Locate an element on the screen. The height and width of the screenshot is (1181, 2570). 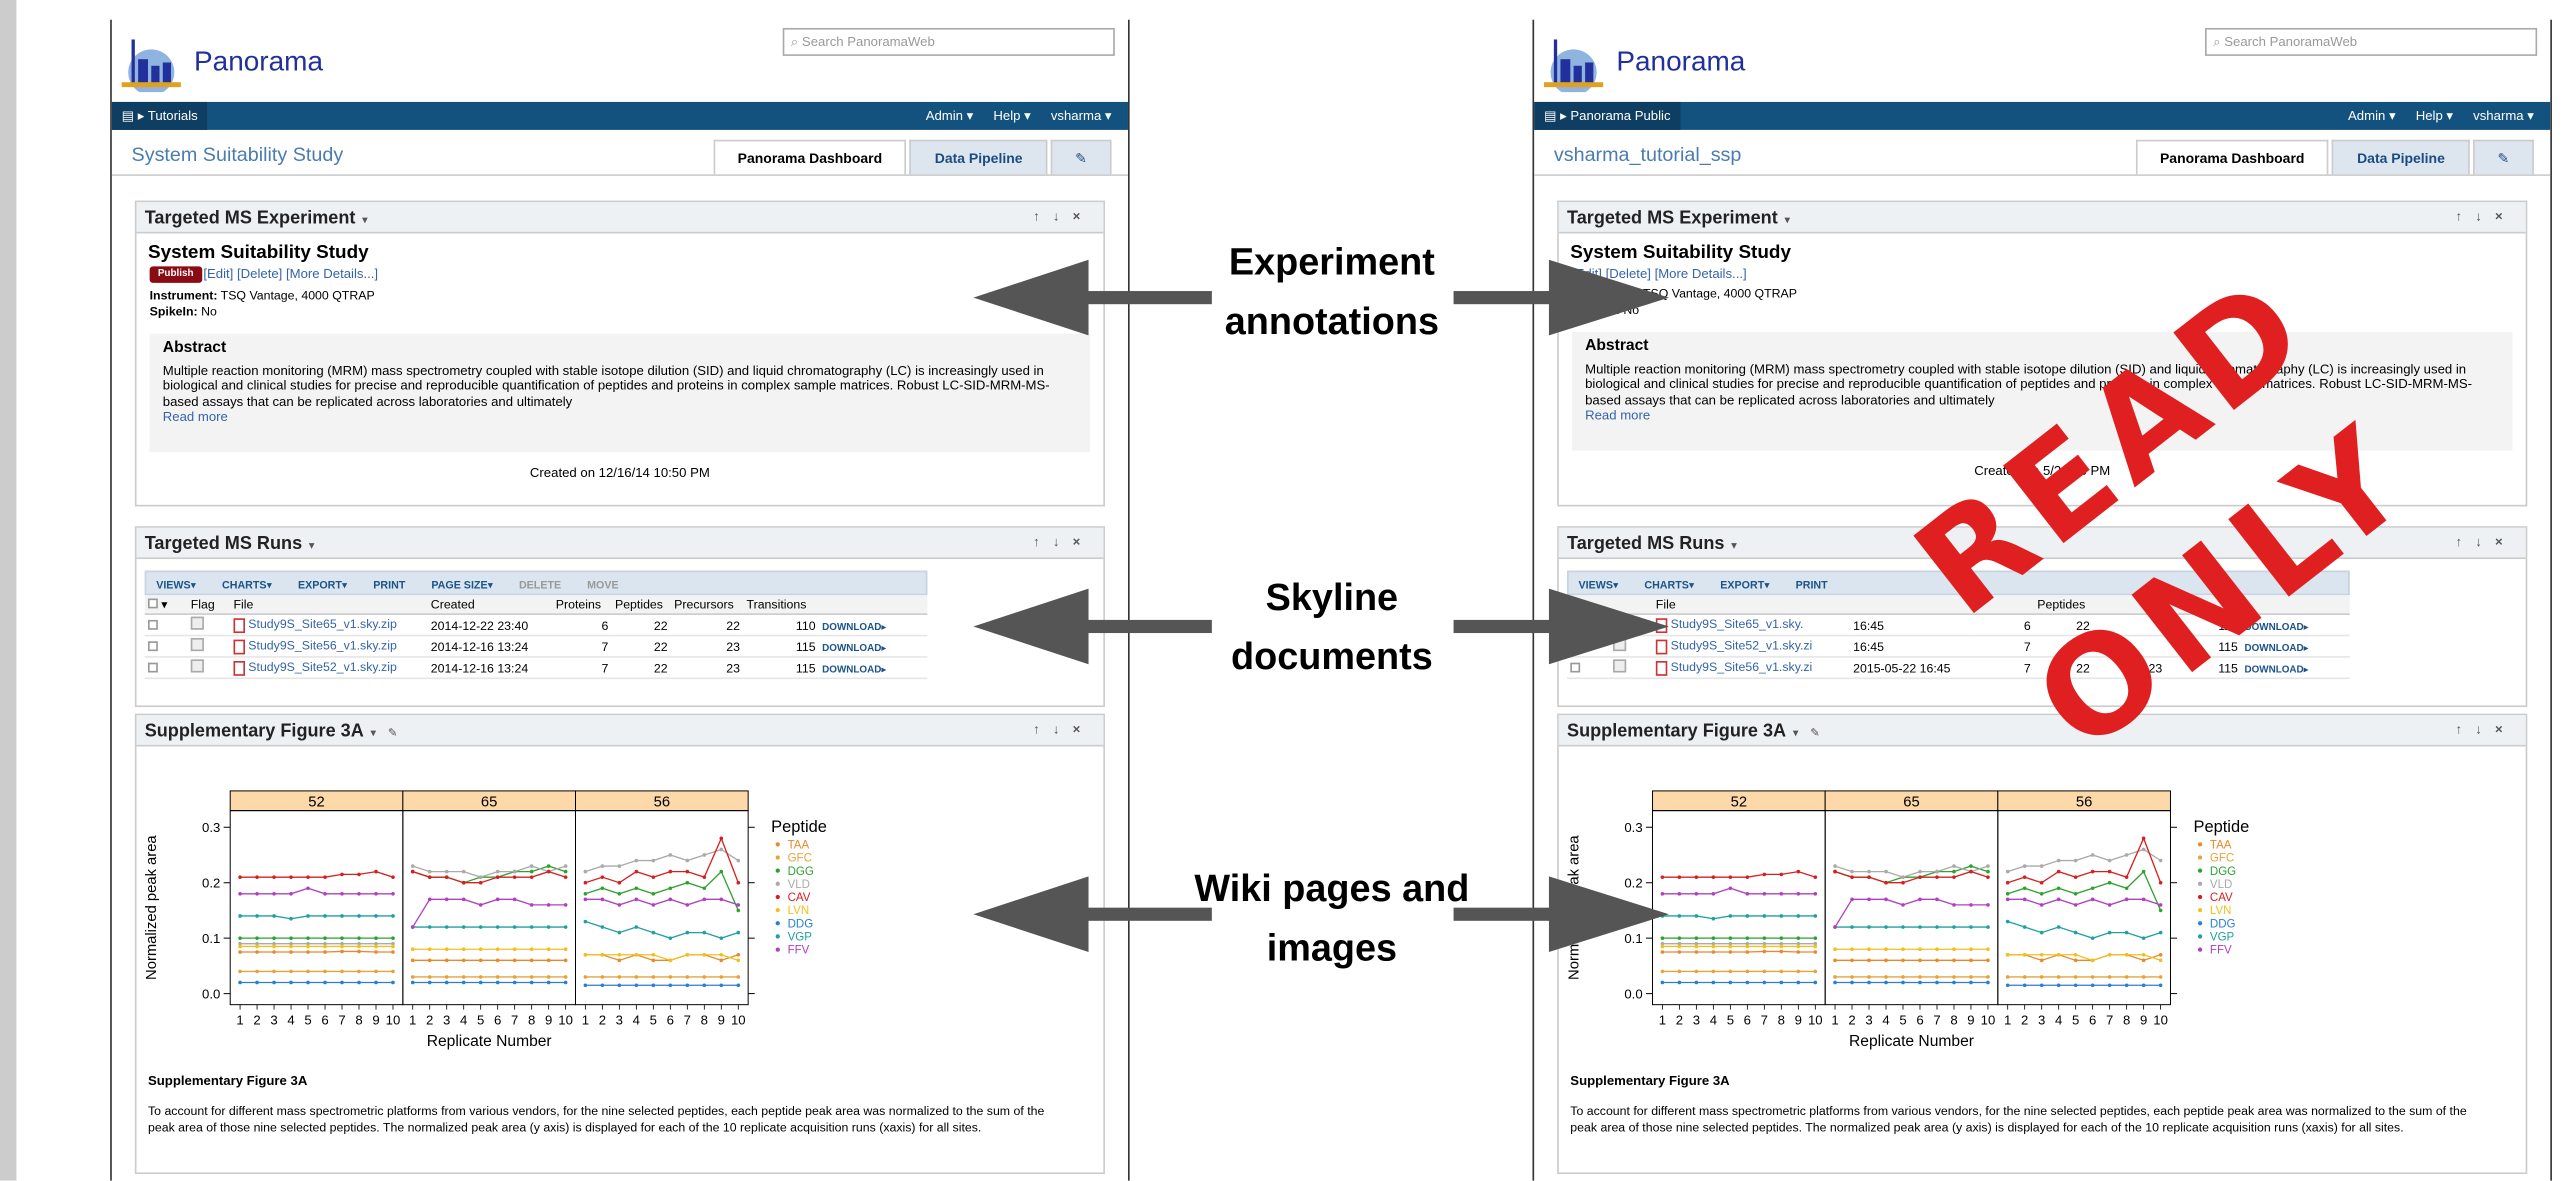
publish-button: Publish is located at coordinates (175, 274).